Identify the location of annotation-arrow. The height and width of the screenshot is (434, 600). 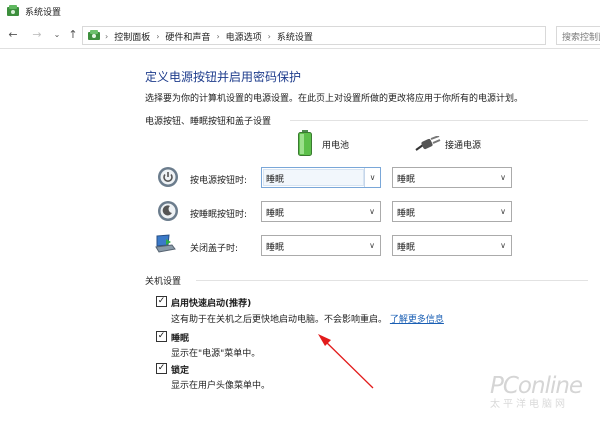
(346, 361).